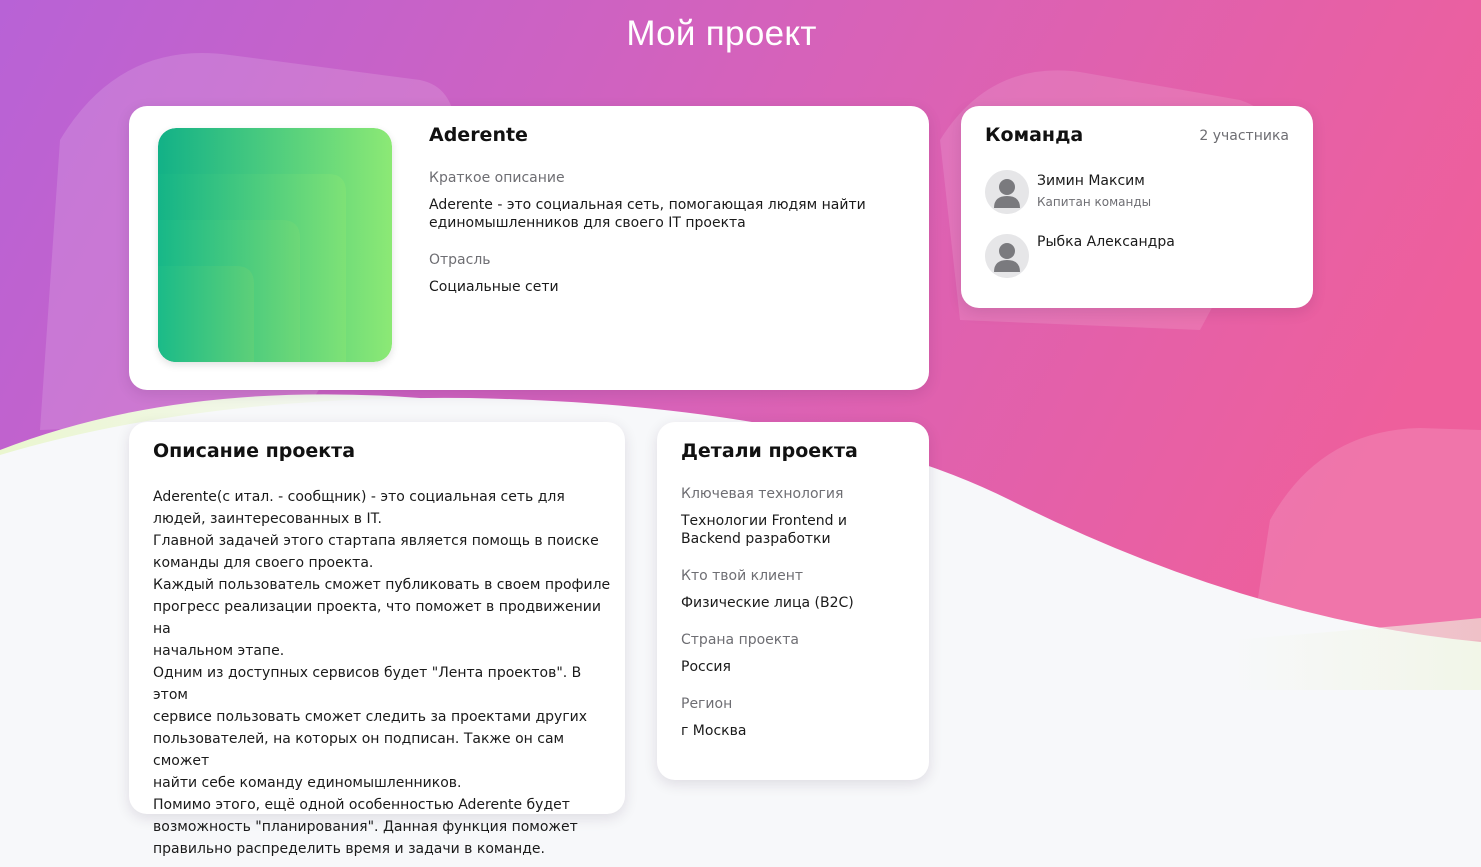 The height and width of the screenshot is (867, 1481). Describe the element at coordinates (721, 33) in the screenshot. I see `page-title: Мой проект` at that location.